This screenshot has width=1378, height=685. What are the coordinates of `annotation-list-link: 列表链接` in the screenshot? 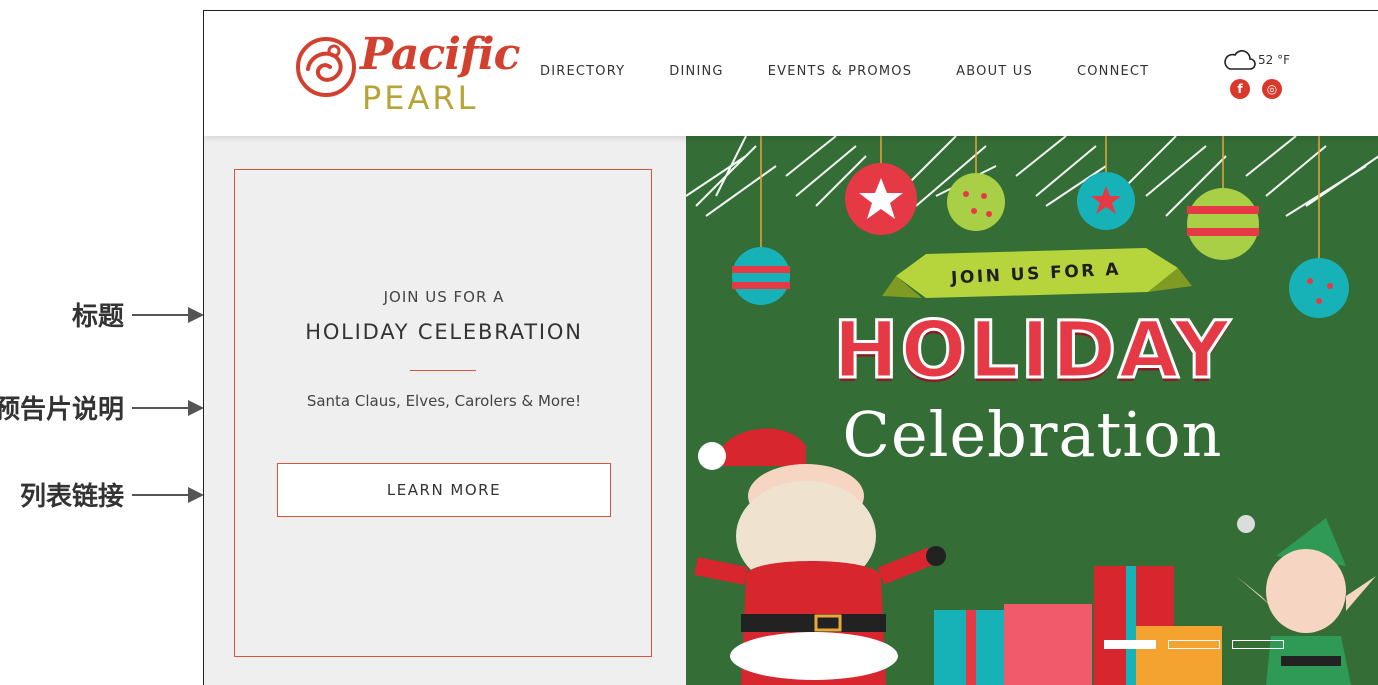 It's located at (112, 494).